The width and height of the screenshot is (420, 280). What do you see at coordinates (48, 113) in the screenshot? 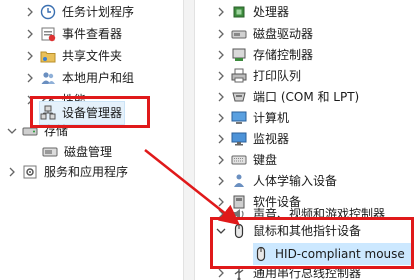
I see `device-manager-icon` at bounding box center [48, 113].